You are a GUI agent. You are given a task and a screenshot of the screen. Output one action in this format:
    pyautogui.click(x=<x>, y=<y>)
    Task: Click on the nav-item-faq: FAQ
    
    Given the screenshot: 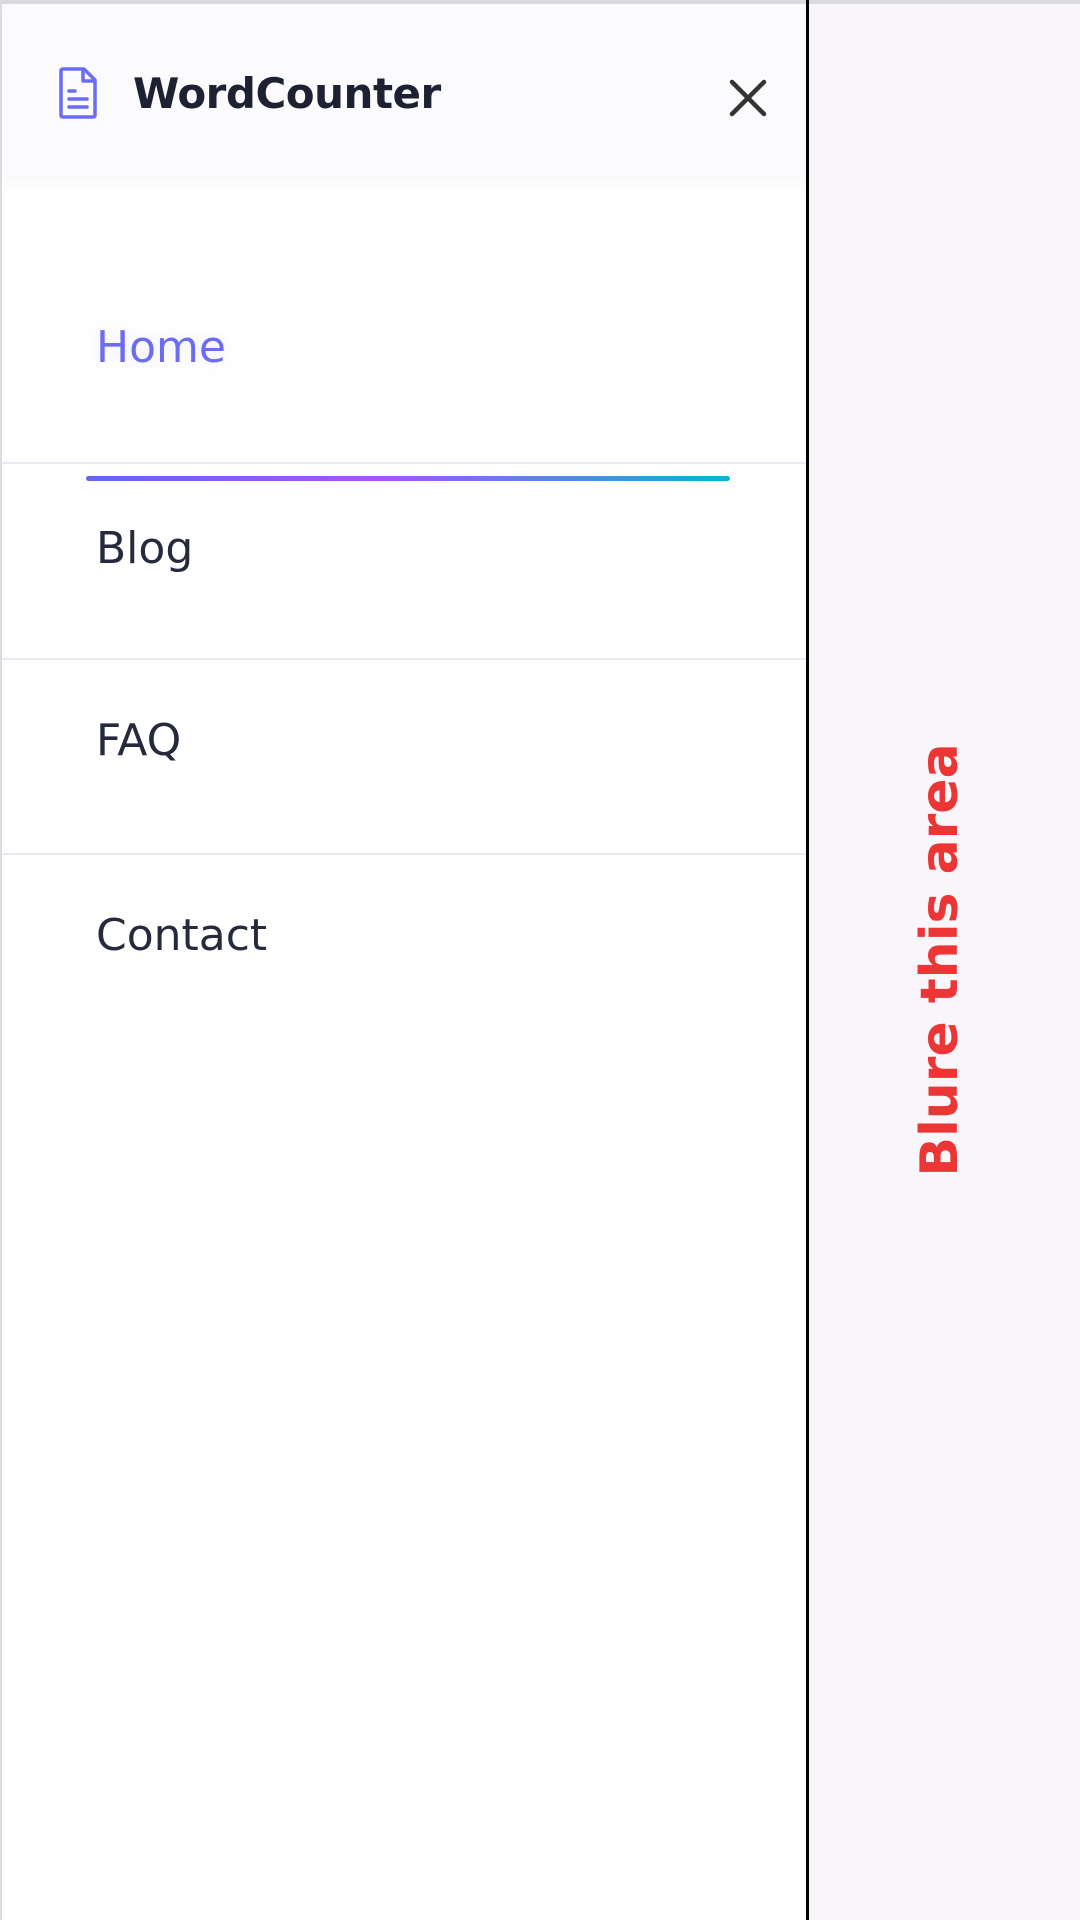 What is the action you would take?
    pyautogui.click(x=404, y=741)
    